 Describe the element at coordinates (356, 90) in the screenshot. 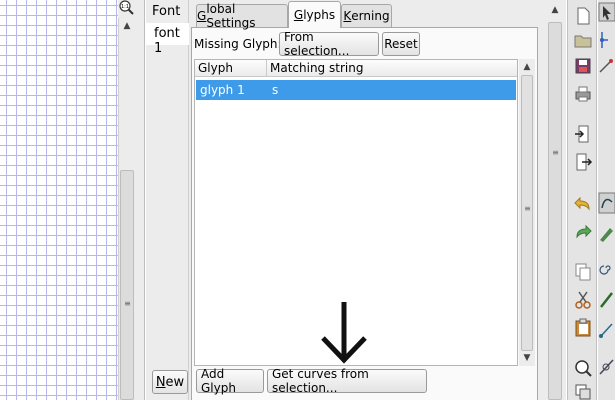

I see `table-row: glyph 1 s` at that location.